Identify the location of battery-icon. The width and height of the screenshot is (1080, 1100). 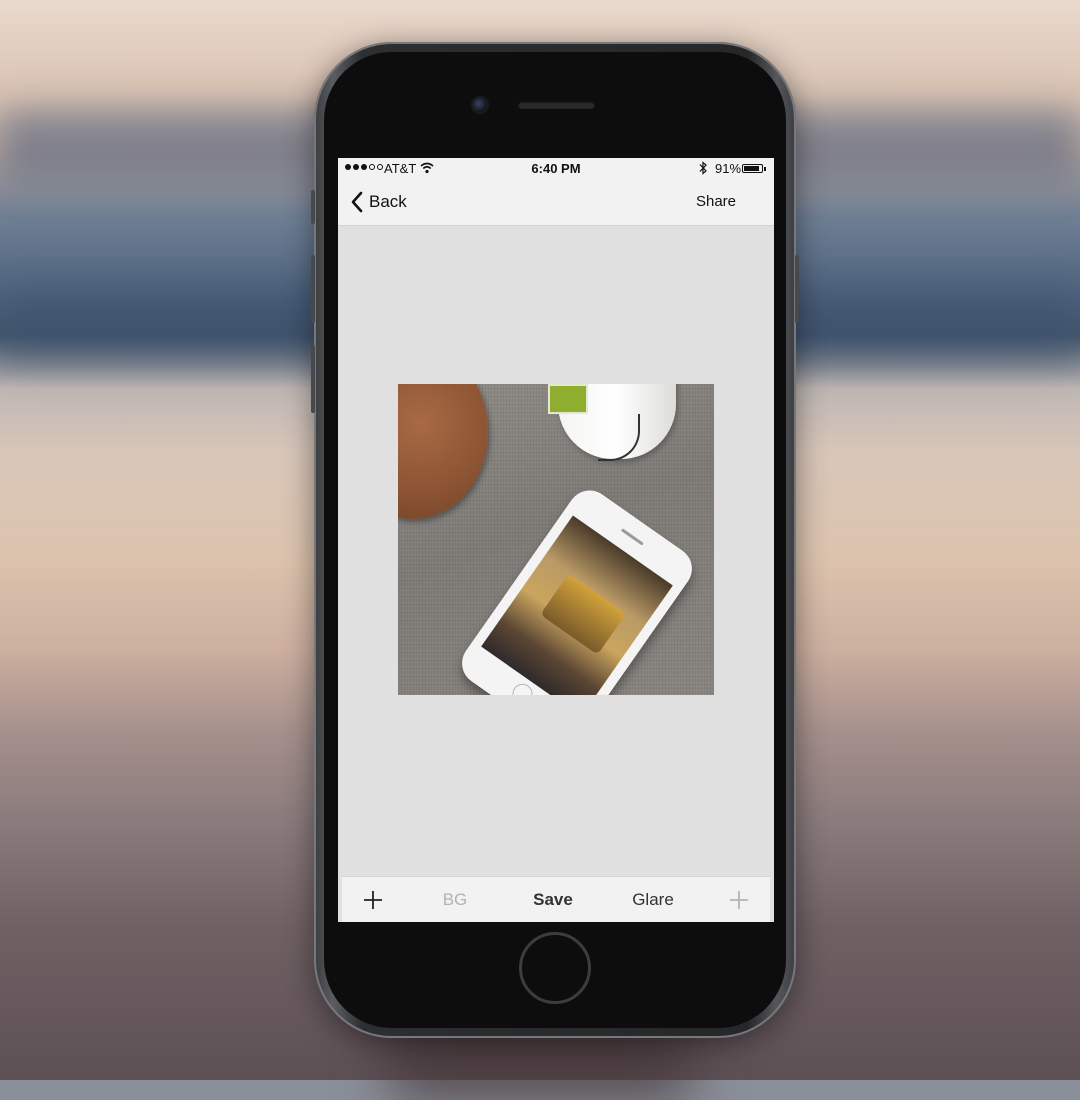
(752, 168).